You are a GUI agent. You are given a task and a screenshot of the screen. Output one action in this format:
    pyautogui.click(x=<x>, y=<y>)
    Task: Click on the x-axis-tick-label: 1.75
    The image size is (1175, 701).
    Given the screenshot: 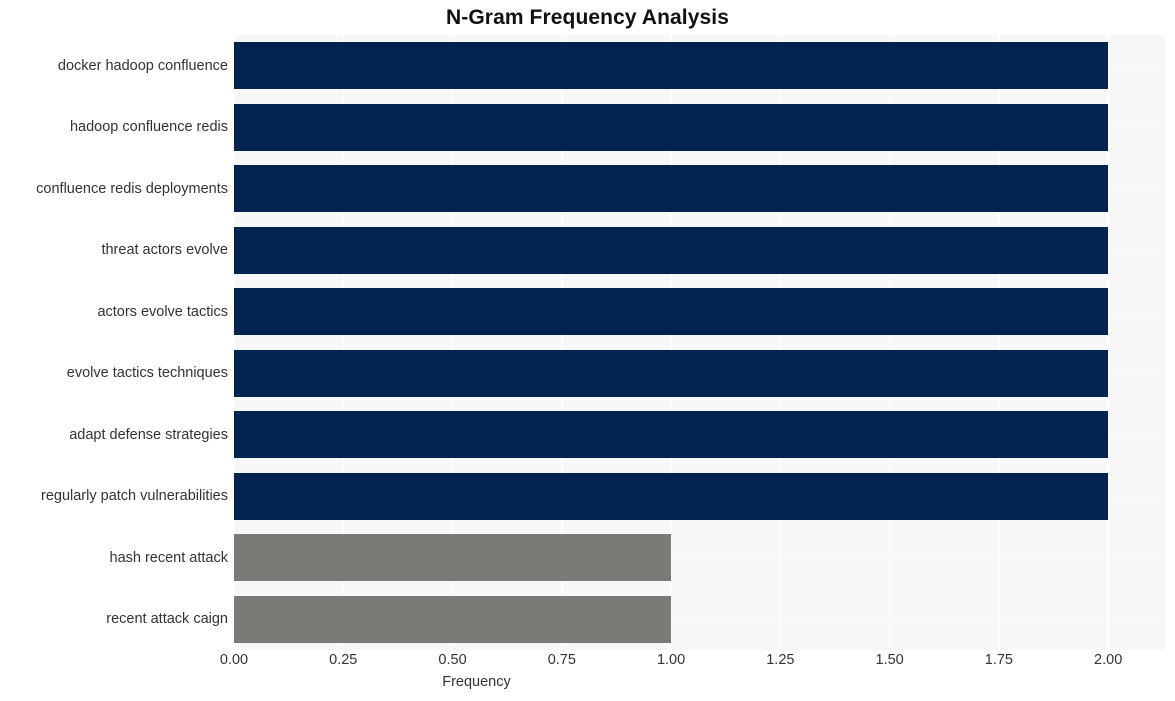 What is the action you would take?
    pyautogui.click(x=999, y=660)
    